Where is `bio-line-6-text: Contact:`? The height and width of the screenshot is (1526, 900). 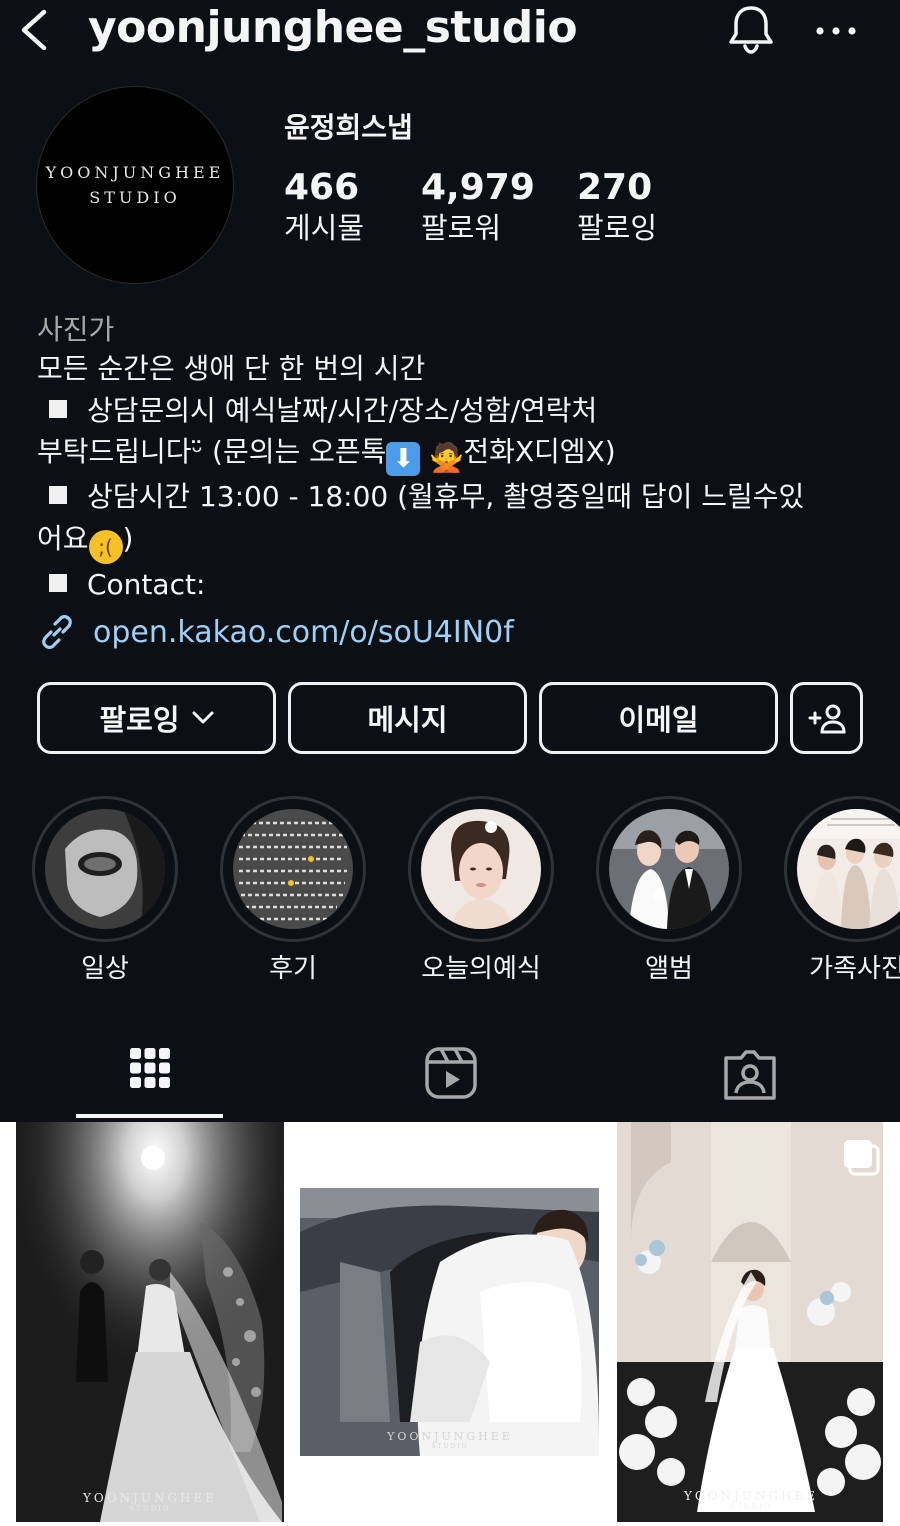
bio-line-6-text: Contact: is located at coordinates (146, 584).